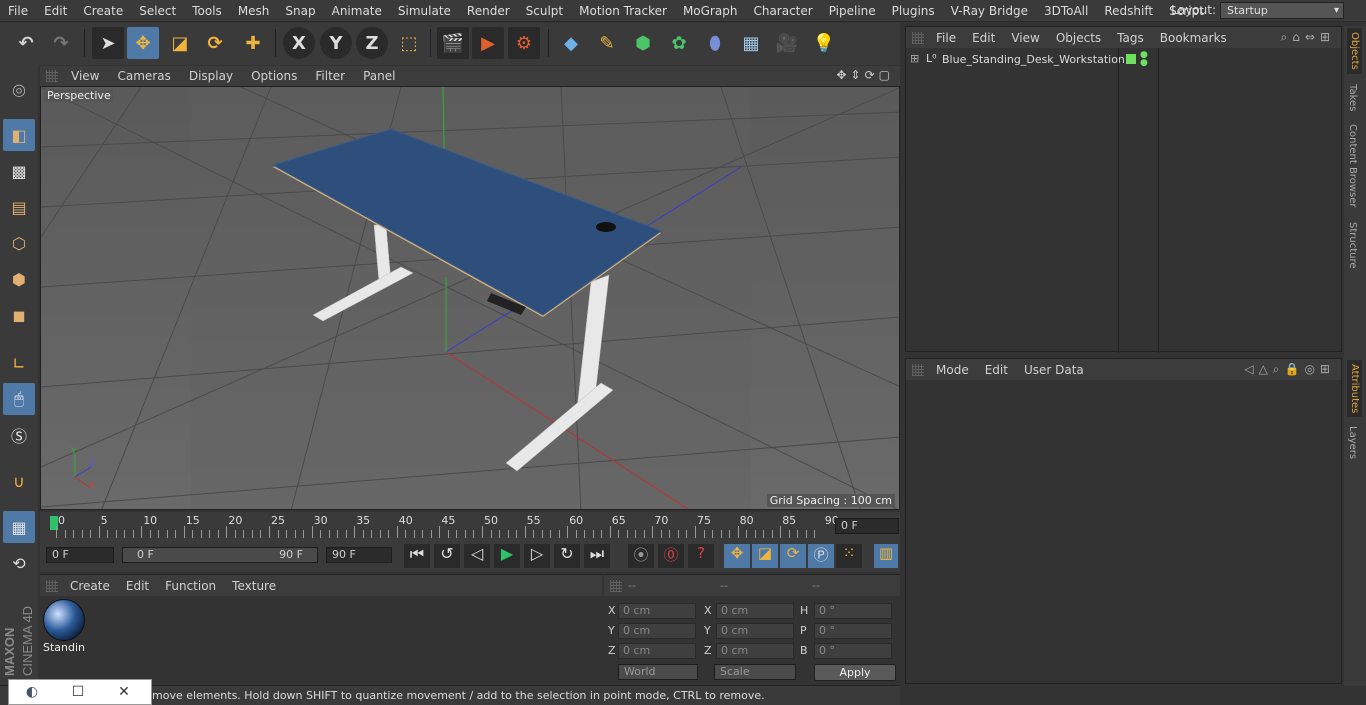 Image resolution: width=1366 pixels, height=705 pixels. What do you see at coordinates (359, 555) in the screenshot?
I see `end-frame-field: 90 F` at bounding box center [359, 555].